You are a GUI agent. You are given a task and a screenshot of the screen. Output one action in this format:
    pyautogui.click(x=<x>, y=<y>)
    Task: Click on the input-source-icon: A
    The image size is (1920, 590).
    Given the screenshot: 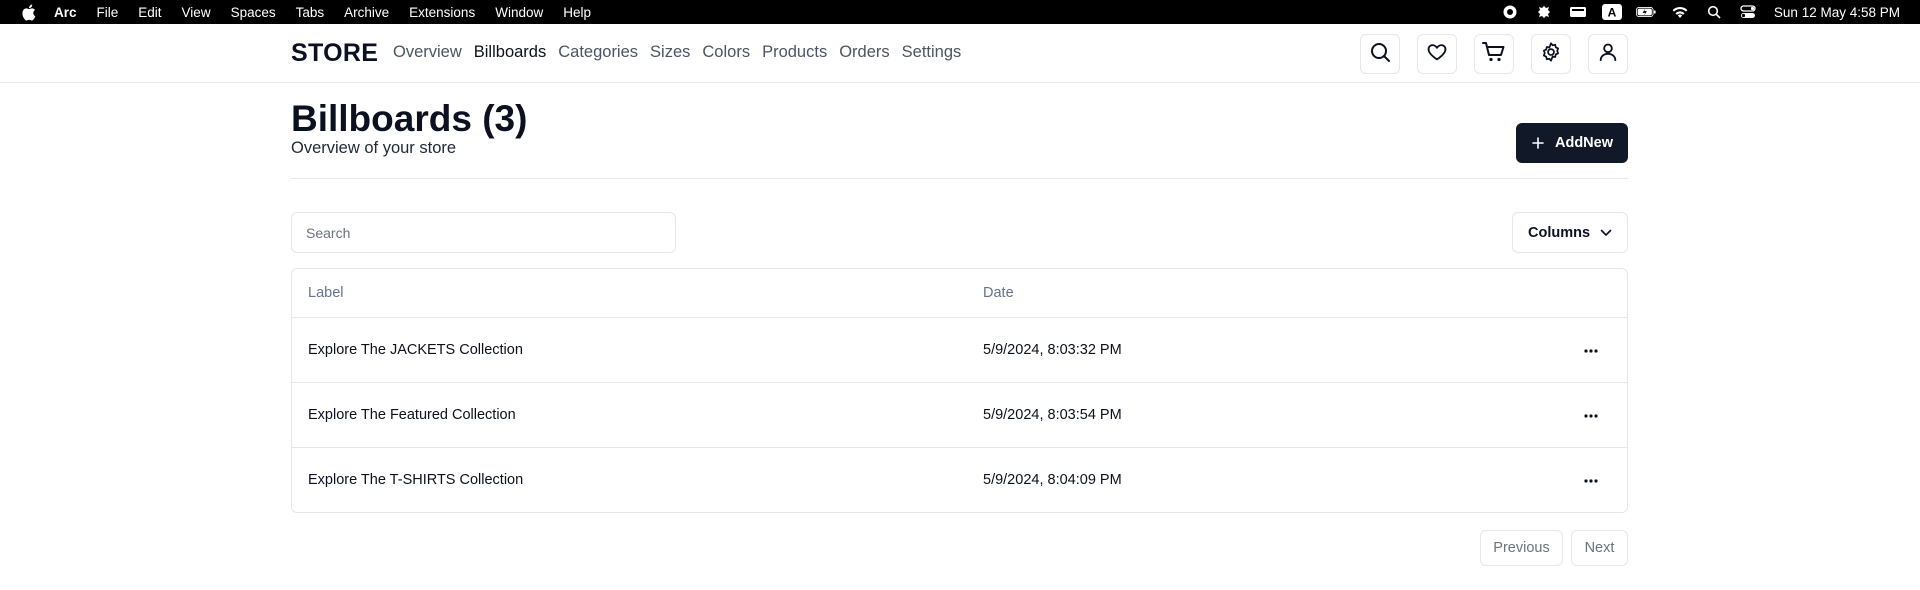 What is the action you would take?
    pyautogui.click(x=1611, y=12)
    